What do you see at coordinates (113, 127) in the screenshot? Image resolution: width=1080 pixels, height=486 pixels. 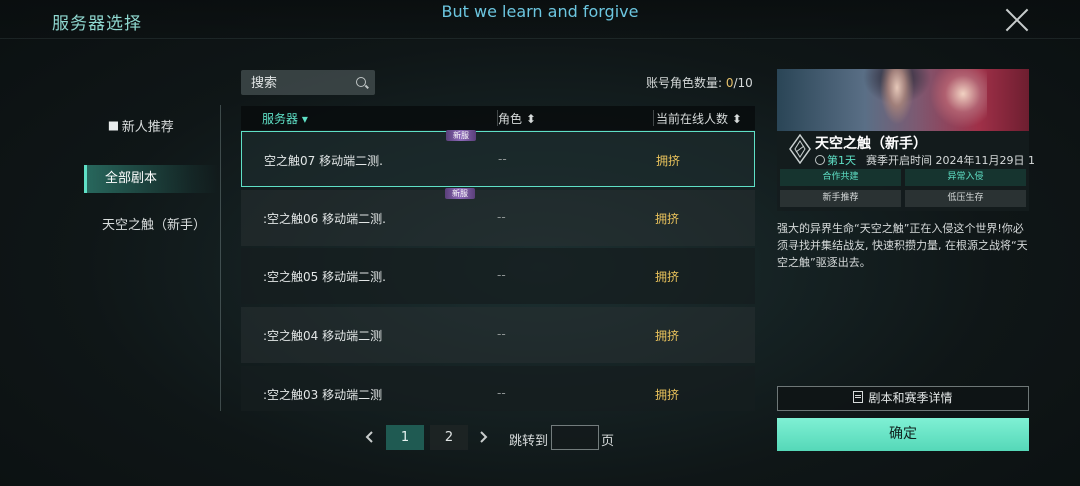 I see `butterfly-icon: ⯀` at bounding box center [113, 127].